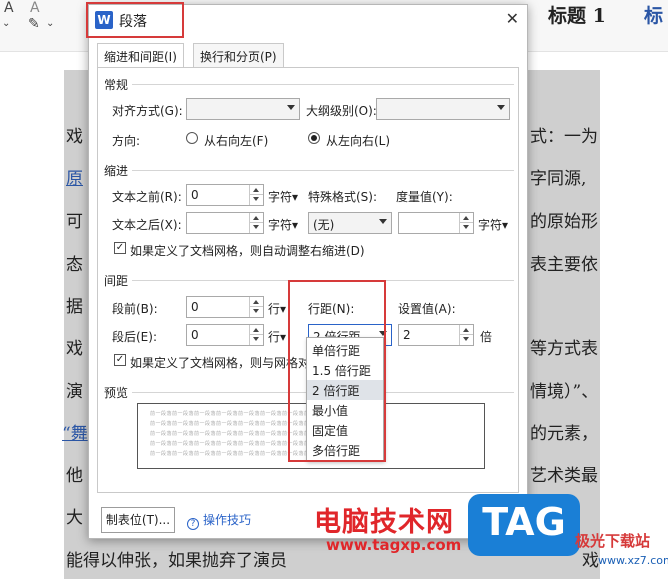 Image resolution: width=668 pixels, height=579 pixels. Describe the element at coordinates (653, 14) in the screenshot. I see `heading-style-partial: 标` at that location.